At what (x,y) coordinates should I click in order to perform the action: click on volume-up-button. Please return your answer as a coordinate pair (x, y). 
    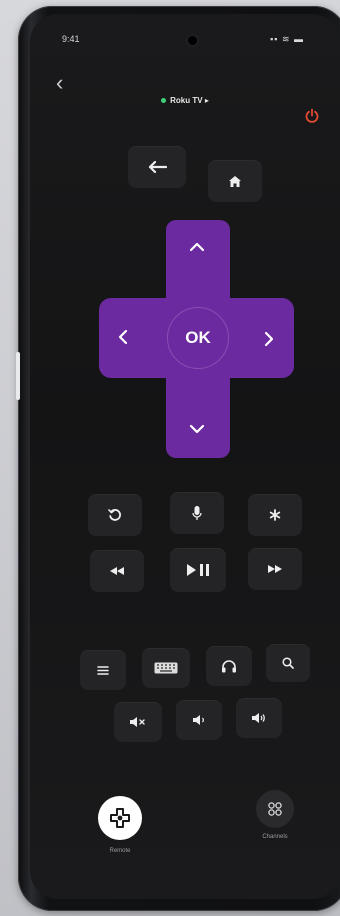
    Looking at the image, I should click on (259, 718).